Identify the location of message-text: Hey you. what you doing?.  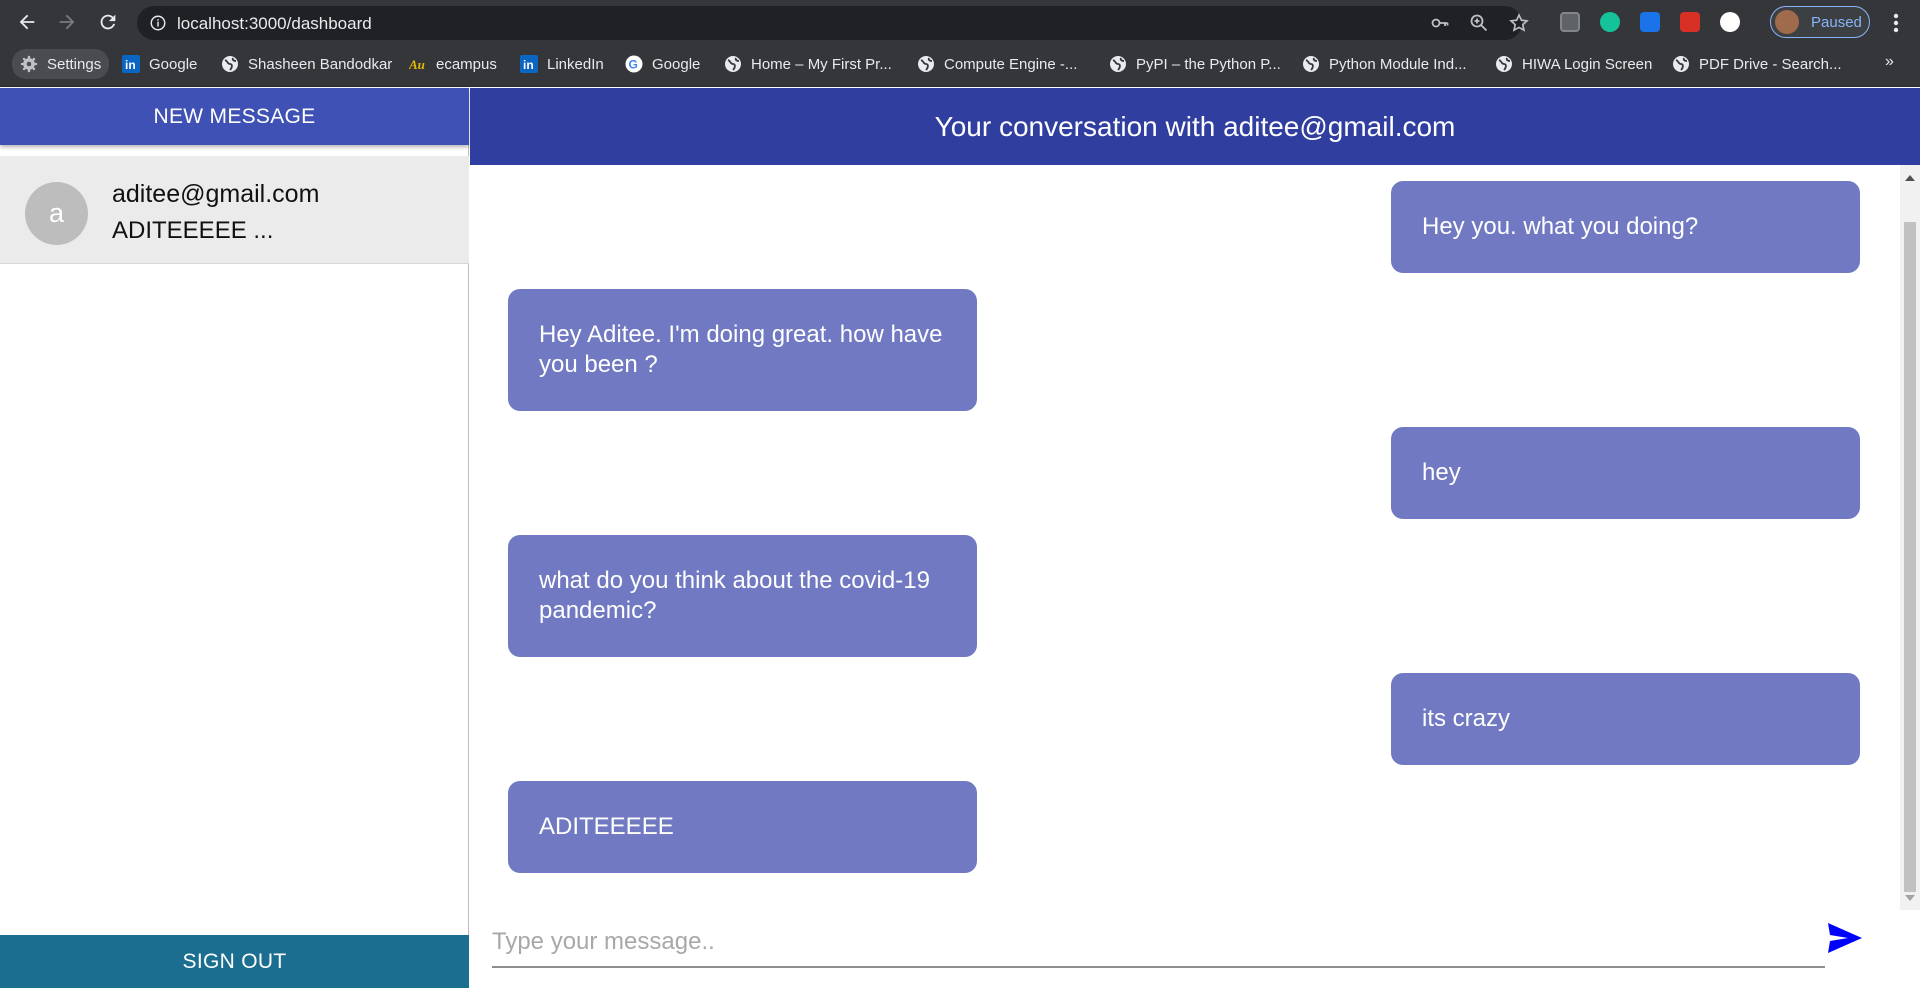
(1560, 226).